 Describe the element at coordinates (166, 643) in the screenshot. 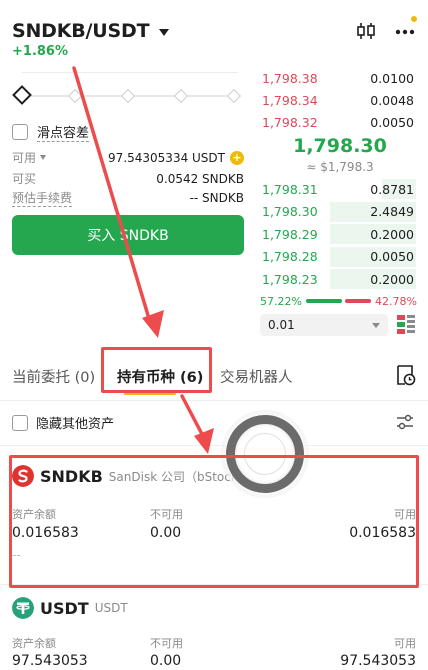

I see `unavailable-label: 不可用` at that location.